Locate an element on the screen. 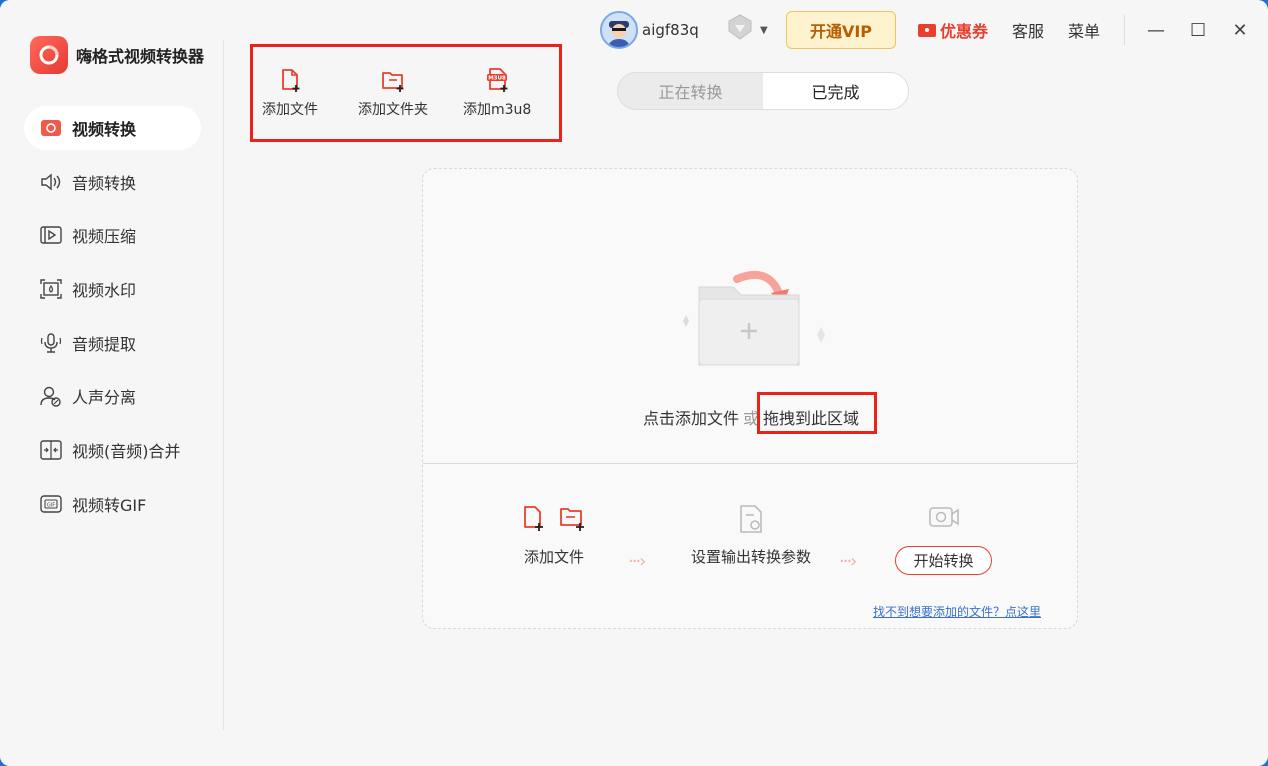  avatar is located at coordinates (619, 30).